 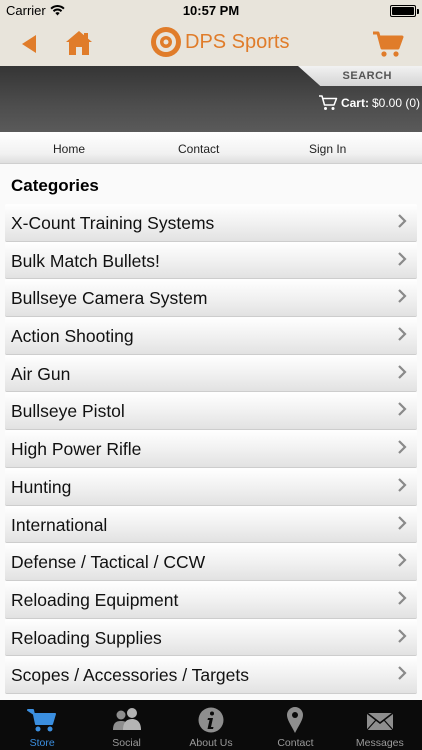 I want to click on map-pin-icon, so click(x=295, y=720).